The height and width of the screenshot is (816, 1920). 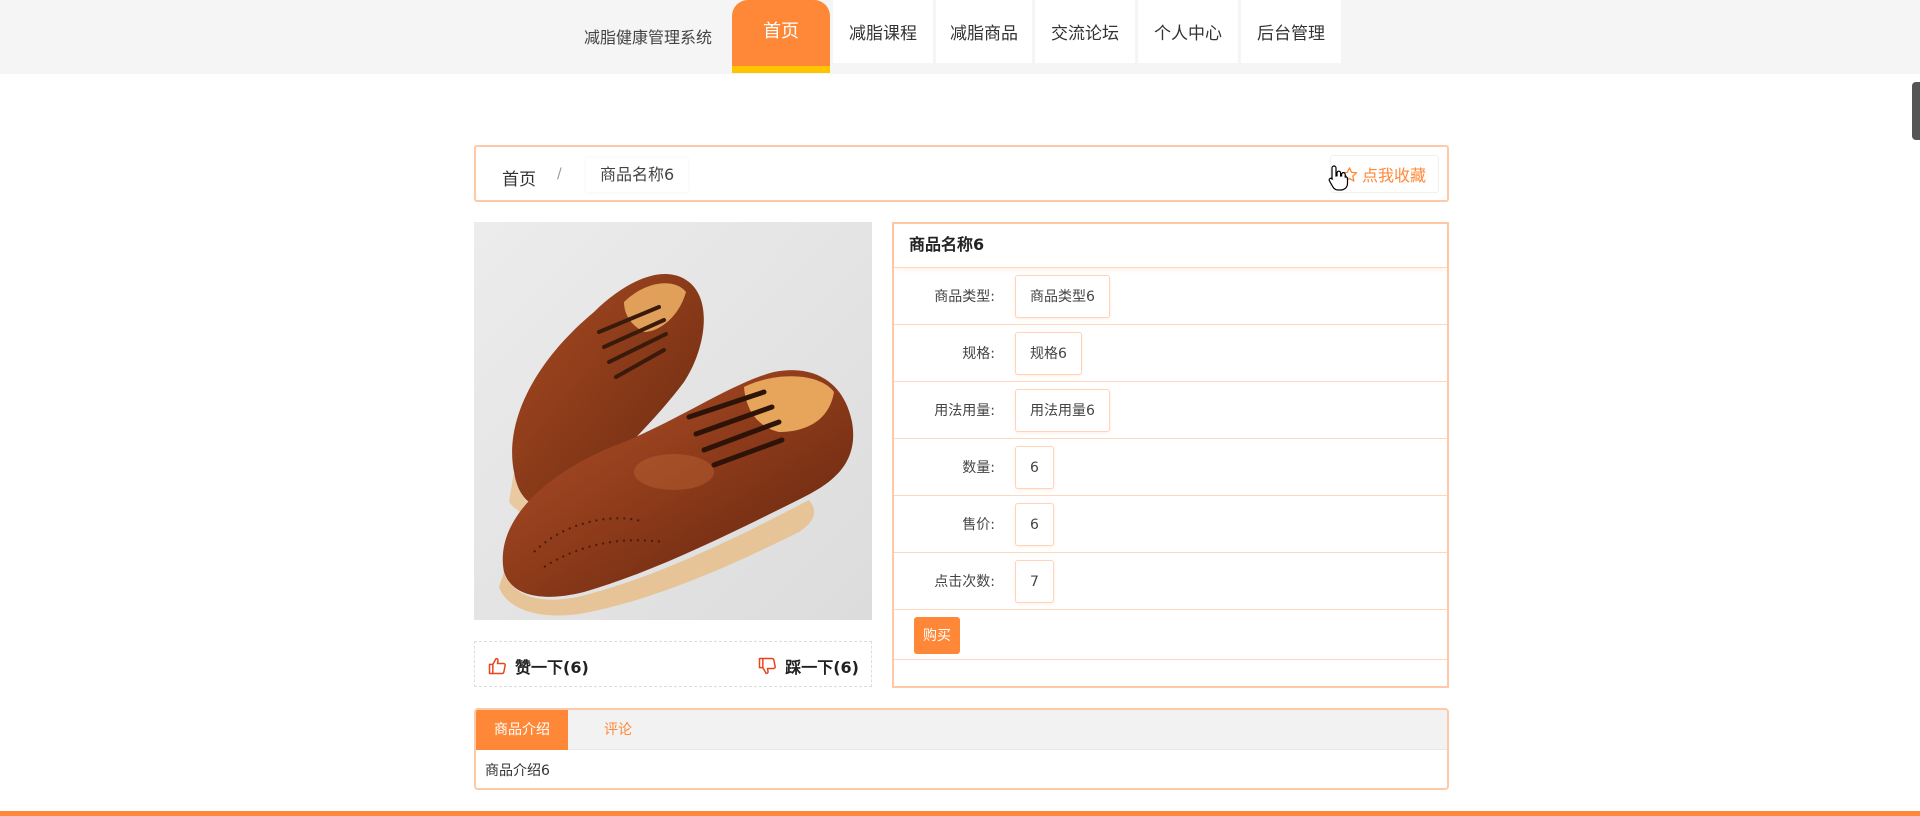 I want to click on main-nav: 首页 减脂课程 减脂商品 交流论坛 个人中心 后台管理, so click(x=1038, y=37).